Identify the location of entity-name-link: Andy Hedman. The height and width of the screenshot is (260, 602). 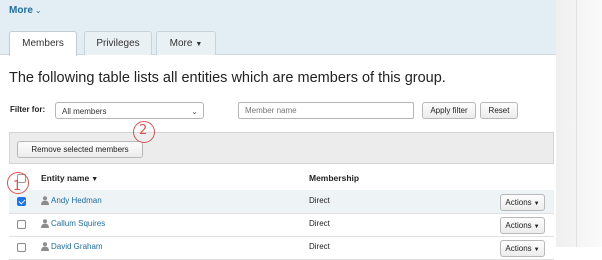
(76, 200).